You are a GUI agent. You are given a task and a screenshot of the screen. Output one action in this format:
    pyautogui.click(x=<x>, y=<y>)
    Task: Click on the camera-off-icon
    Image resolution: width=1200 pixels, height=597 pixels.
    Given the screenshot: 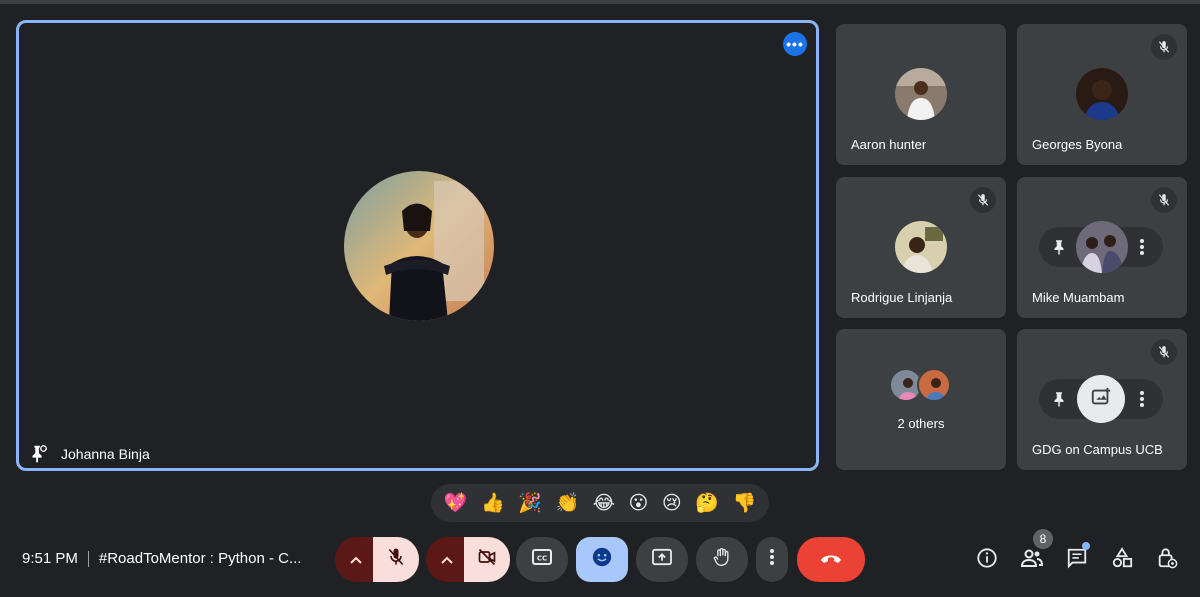 What is the action you would take?
    pyautogui.click(x=487, y=559)
    